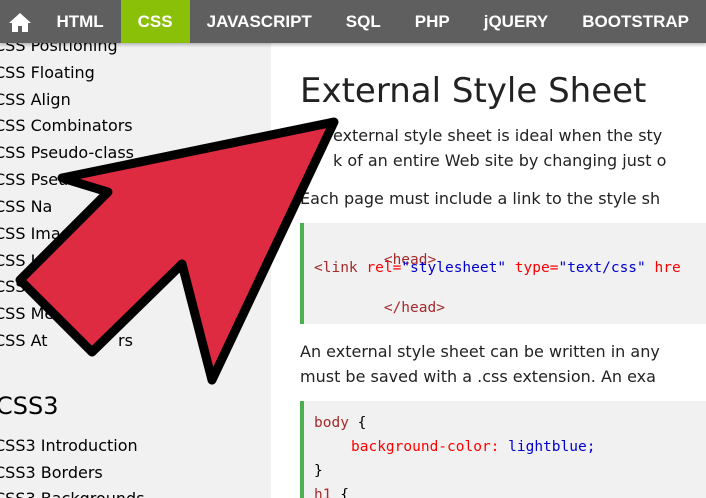 Image resolution: width=706 pixels, height=498 pixels. I want to click on code-line: h1 {, so click(331, 492).